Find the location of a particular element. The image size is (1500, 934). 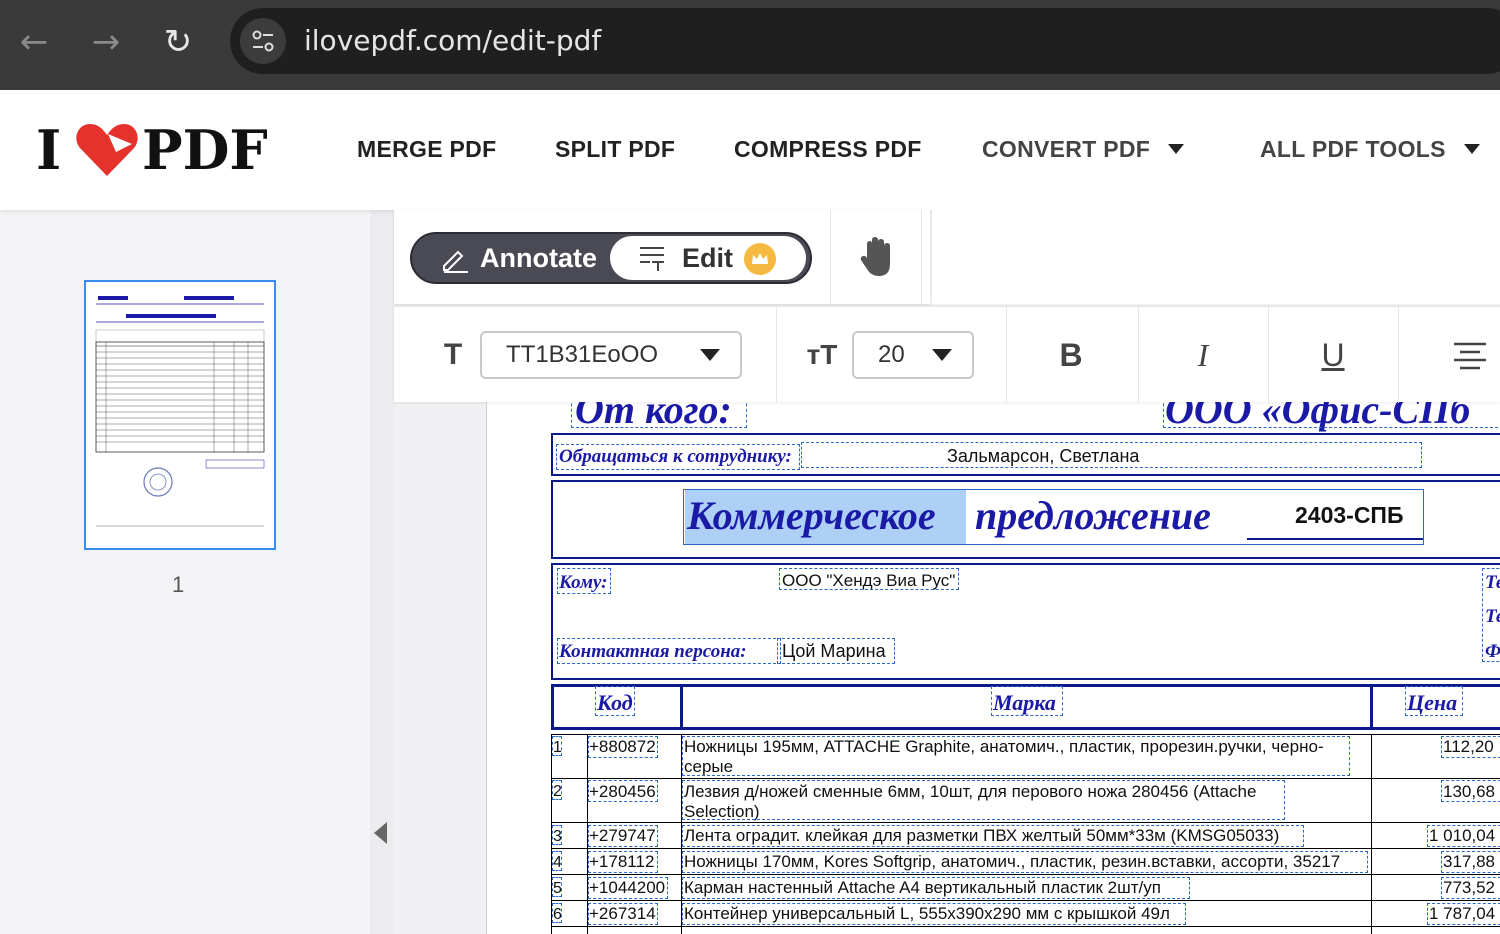

heart-icon is located at coordinates (107, 150).